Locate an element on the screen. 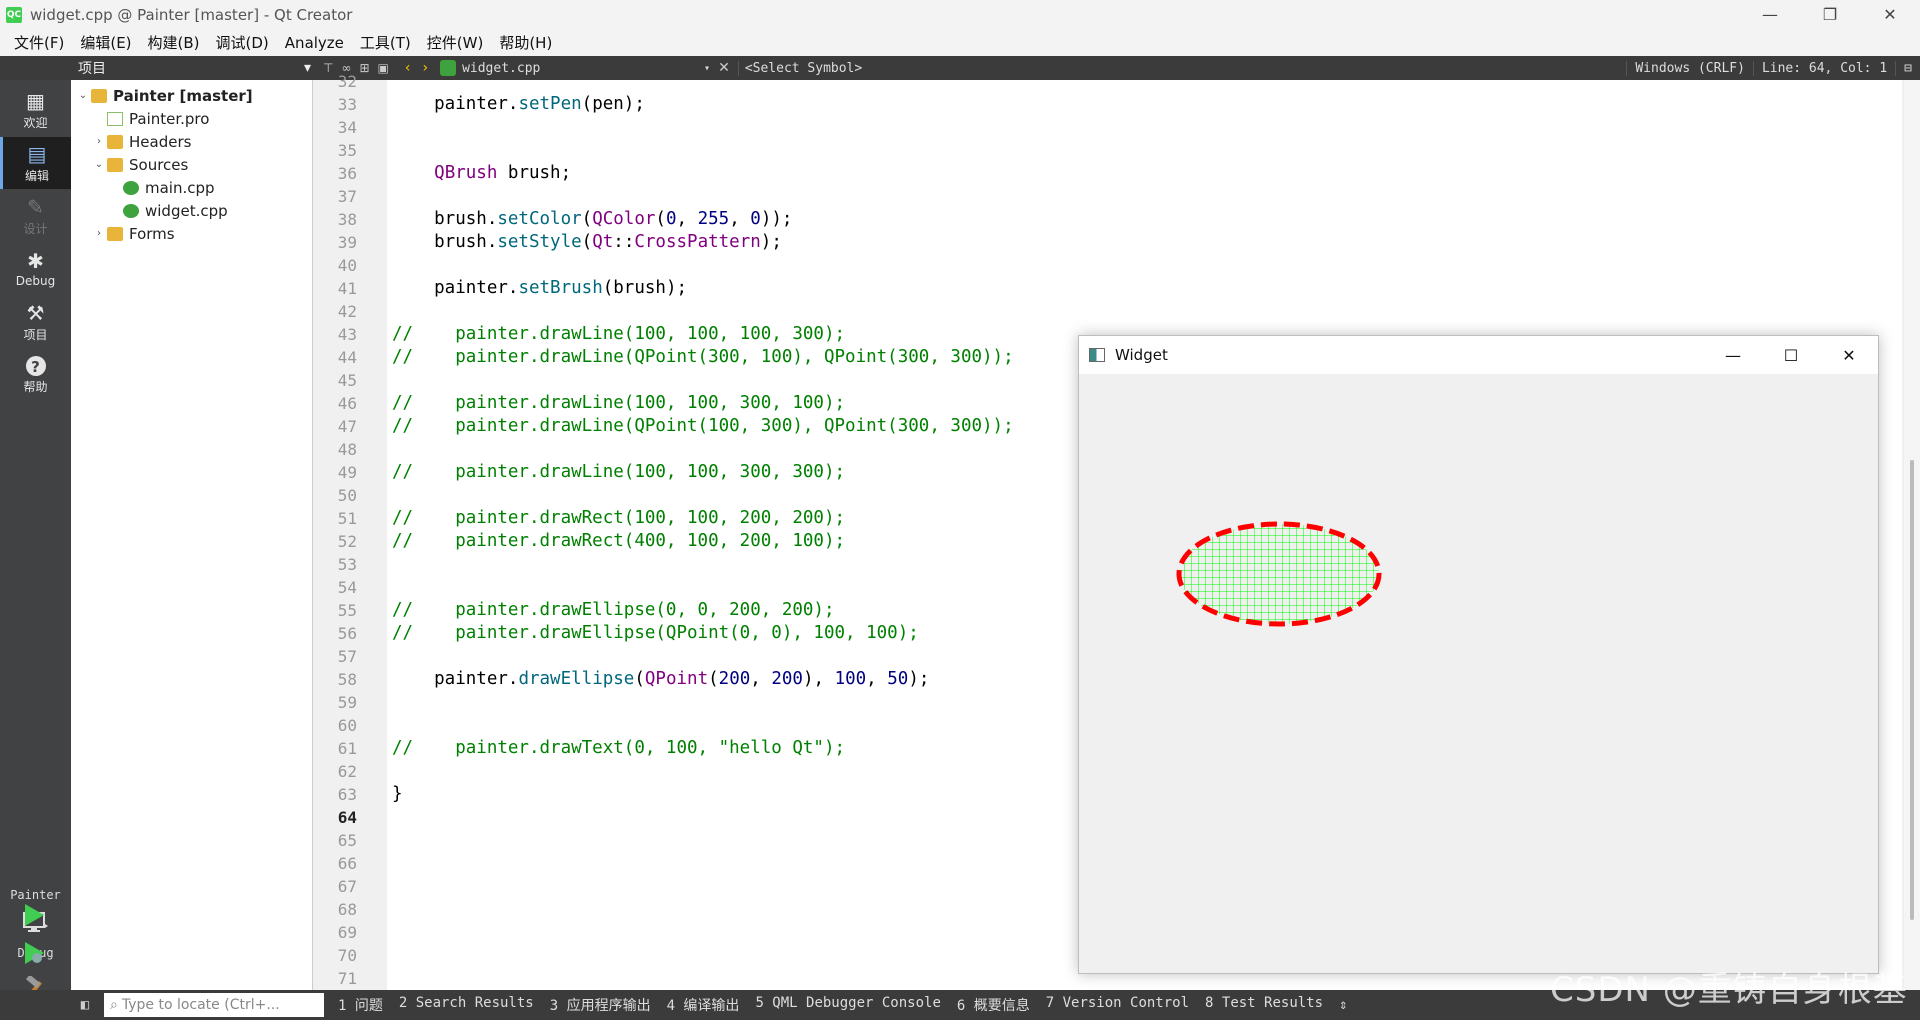 The height and width of the screenshot is (1020, 1920). menu-tools: 工具(T) is located at coordinates (385, 42).